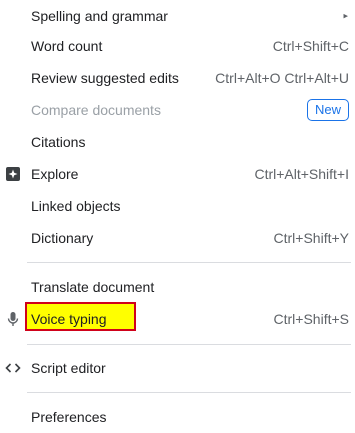 The image size is (355, 433). Describe the element at coordinates (69, 319) in the screenshot. I see `menu-item-label: Voice typing` at that location.